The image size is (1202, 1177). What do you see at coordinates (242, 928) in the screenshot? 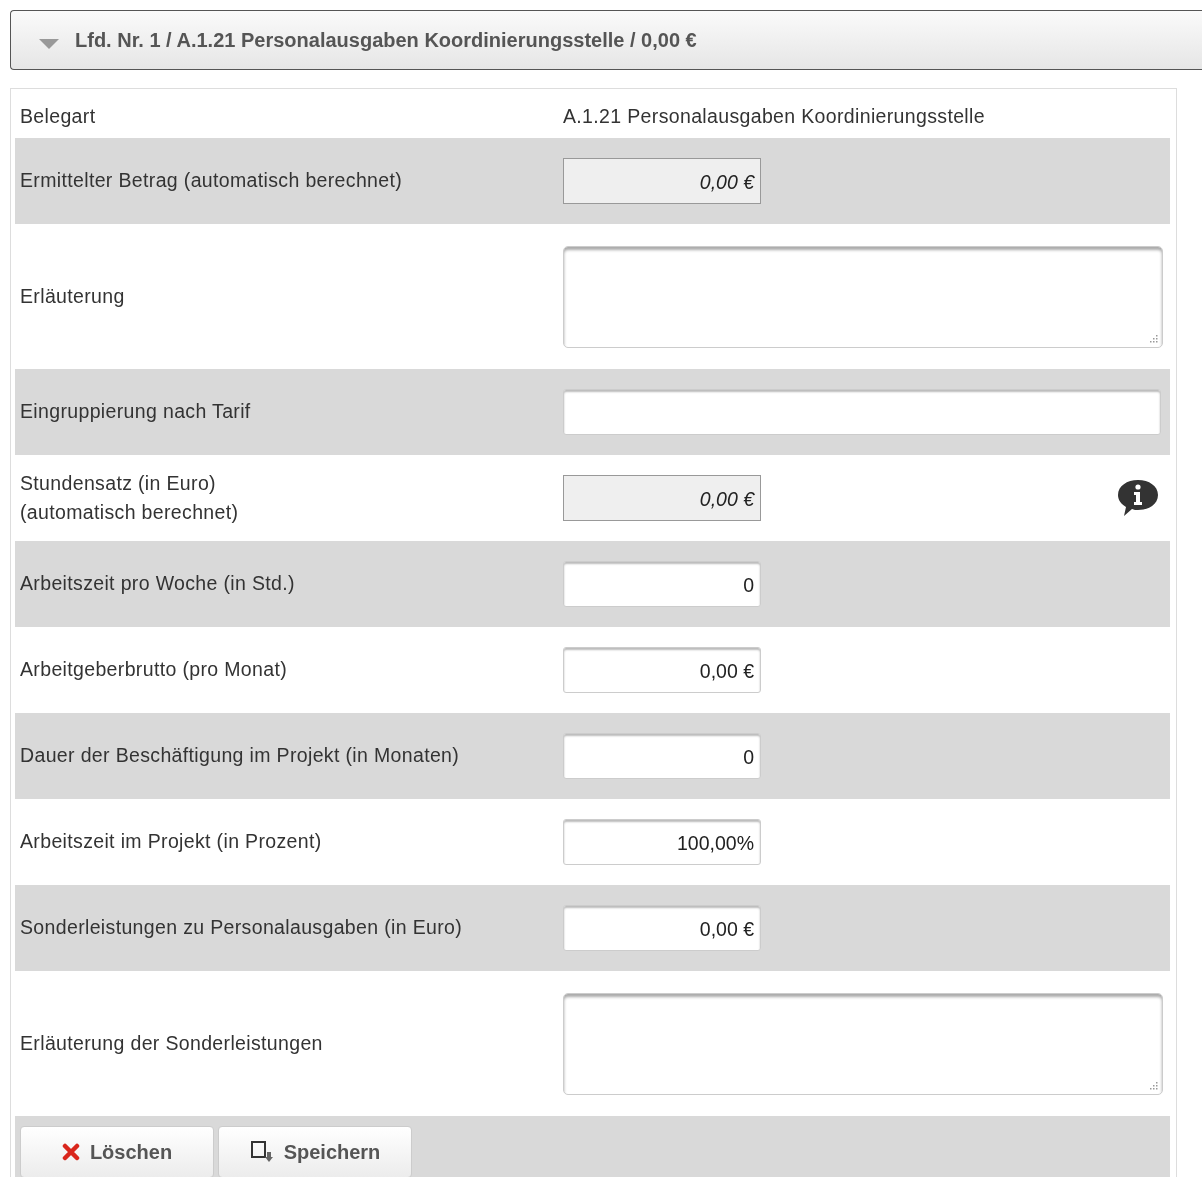
I see `field-label: Sonderleistungen zu Personalausgaben (in Euro)` at bounding box center [242, 928].